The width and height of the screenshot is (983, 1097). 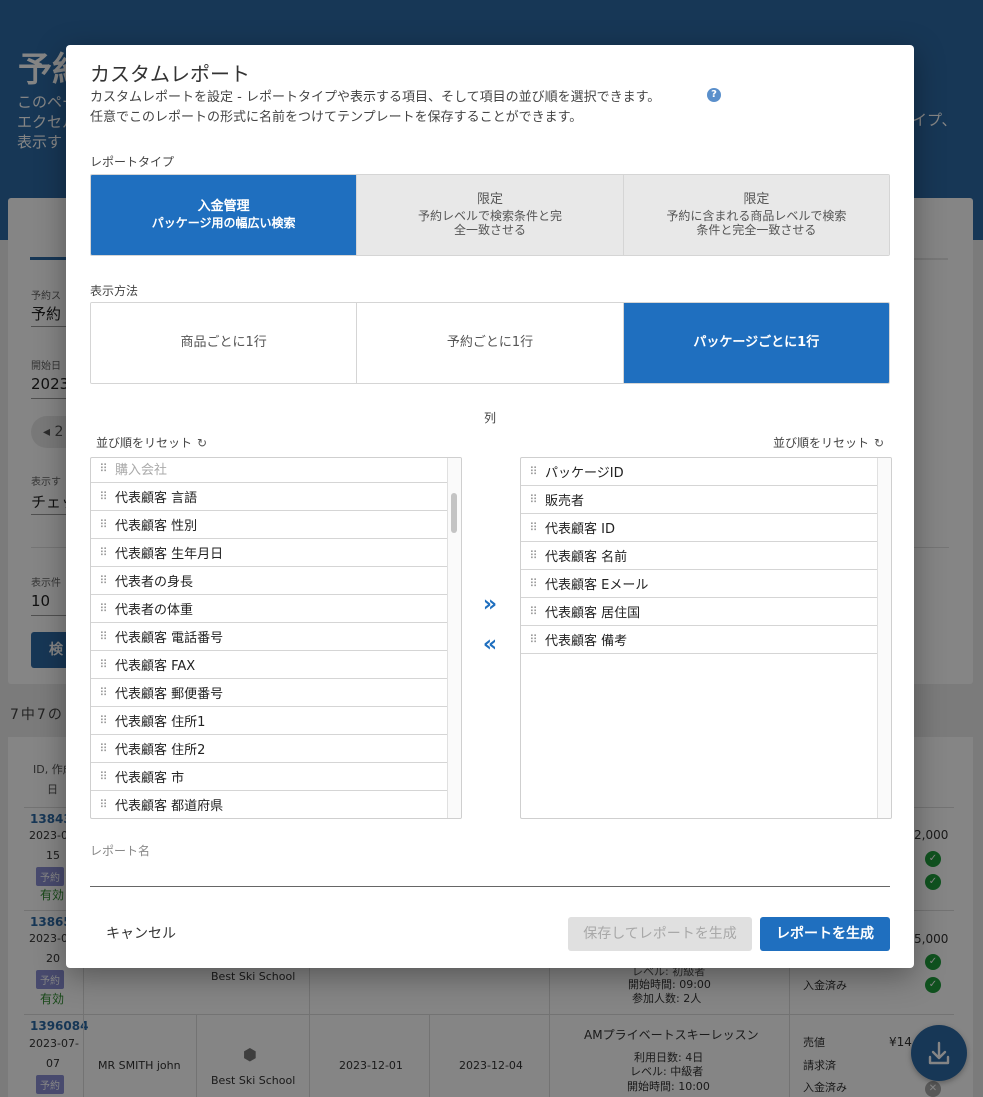 What do you see at coordinates (269, 804) in the screenshot?
I see `list-item: ⠿ 代表顧客 都道府県` at bounding box center [269, 804].